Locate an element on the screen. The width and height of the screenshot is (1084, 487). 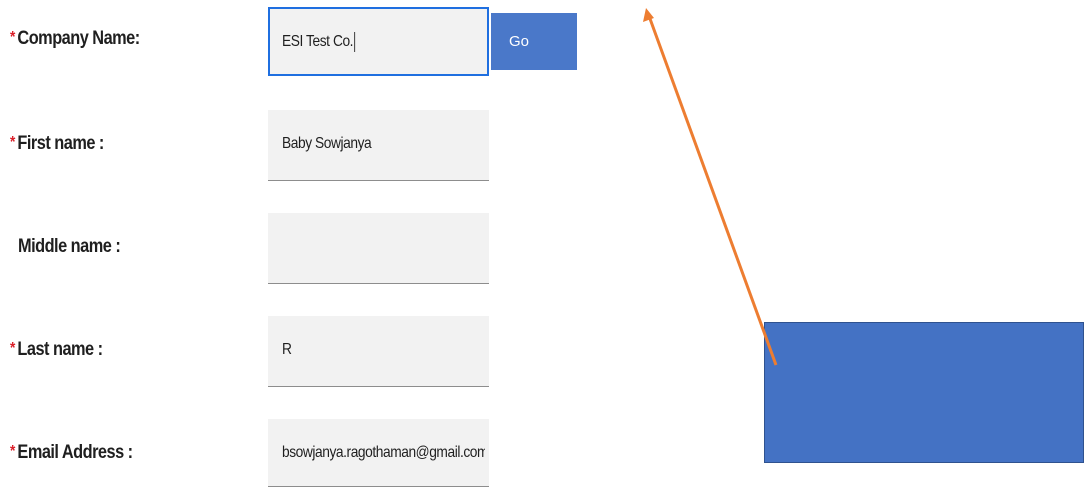
email-value: bsowjanya.ragothaman@gmail.com is located at coordinates (383, 452).